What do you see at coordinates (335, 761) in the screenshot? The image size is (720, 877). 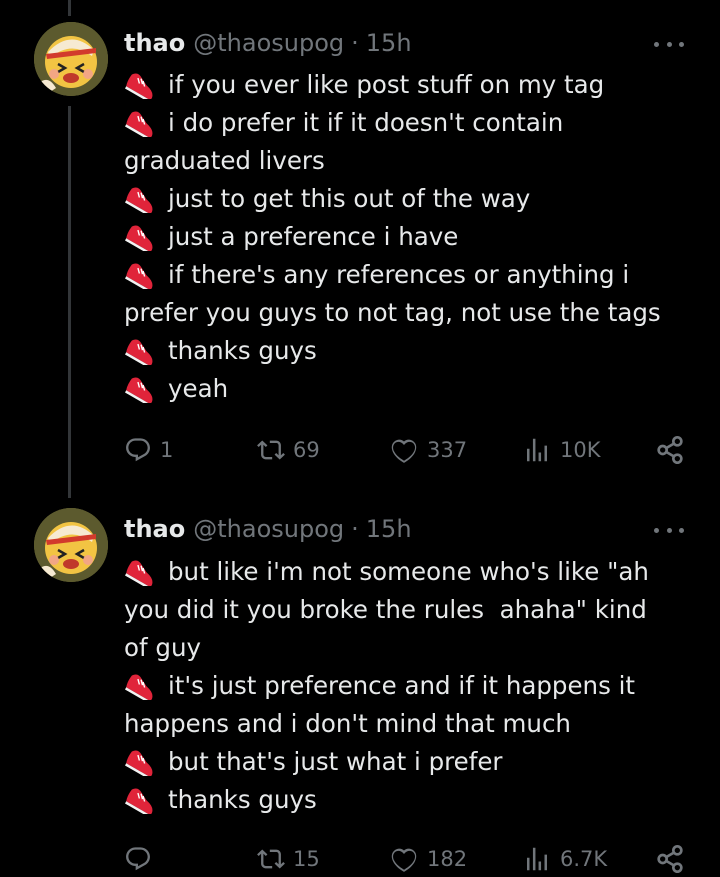 I see `text-line-content: but that's just what i prefer` at bounding box center [335, 761].